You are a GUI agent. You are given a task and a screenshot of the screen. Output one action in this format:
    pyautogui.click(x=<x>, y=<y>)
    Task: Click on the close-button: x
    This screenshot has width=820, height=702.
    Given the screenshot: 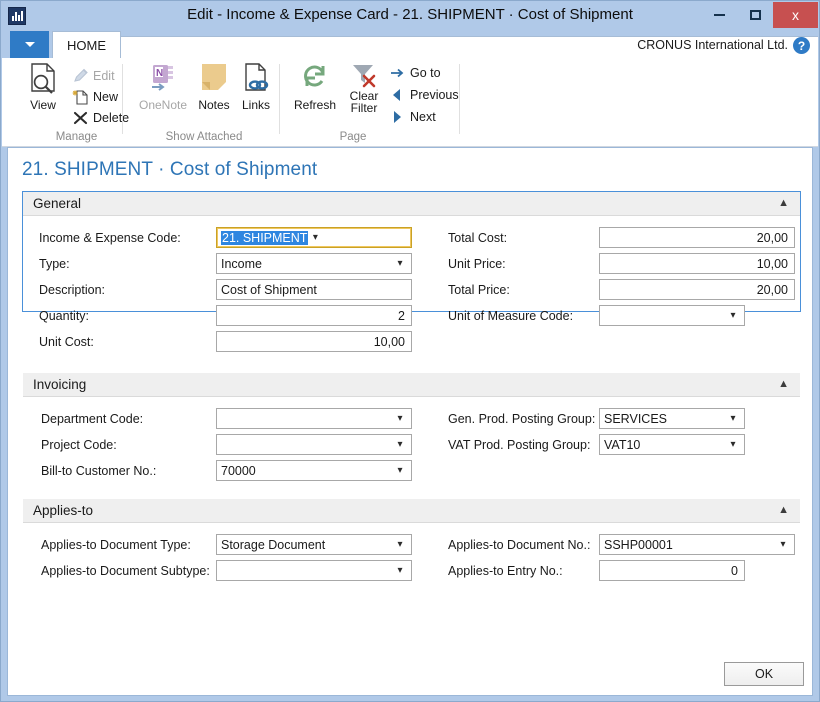 What is the action you would take?
    pyautogui.click(x=795, y=15)
    